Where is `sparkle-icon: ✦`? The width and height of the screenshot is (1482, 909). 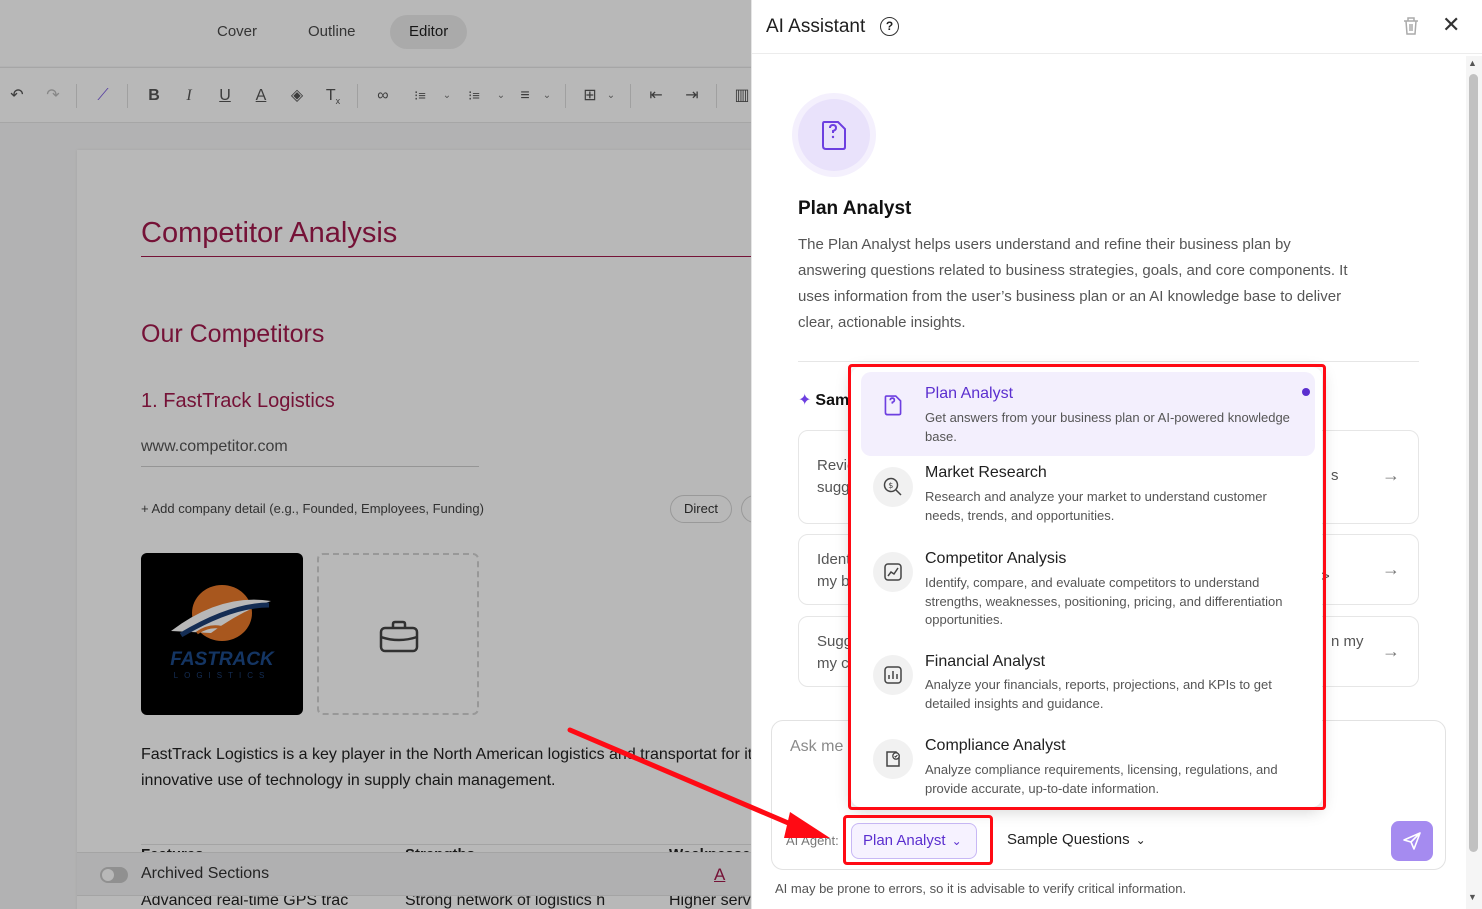 sparkle-icon: ✦ is located at coordinates (805, 400).